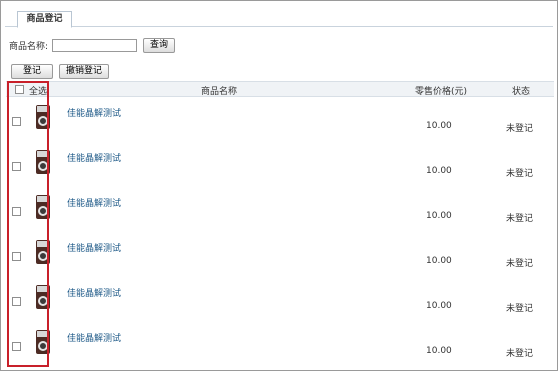  I want to click on search-bar: 商品名称: 查询, so click(92, 45).